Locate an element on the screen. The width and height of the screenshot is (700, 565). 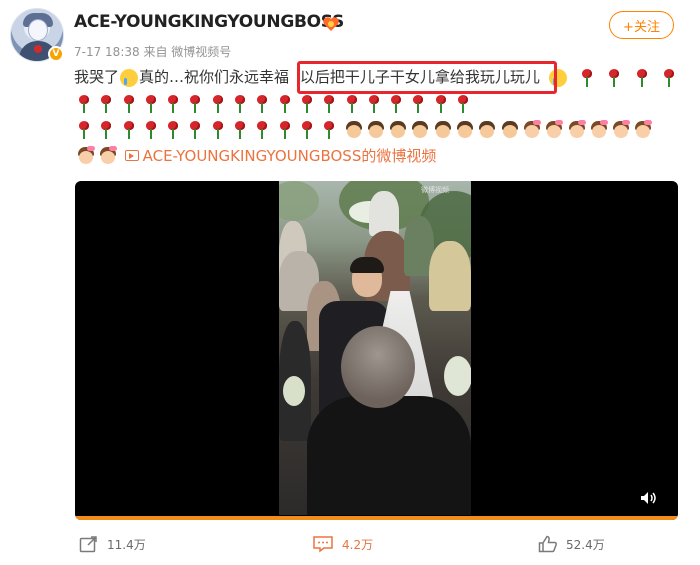
post-meta: 7-17 18:38 来自 微博视频号 is located at coordinates (153, 52).